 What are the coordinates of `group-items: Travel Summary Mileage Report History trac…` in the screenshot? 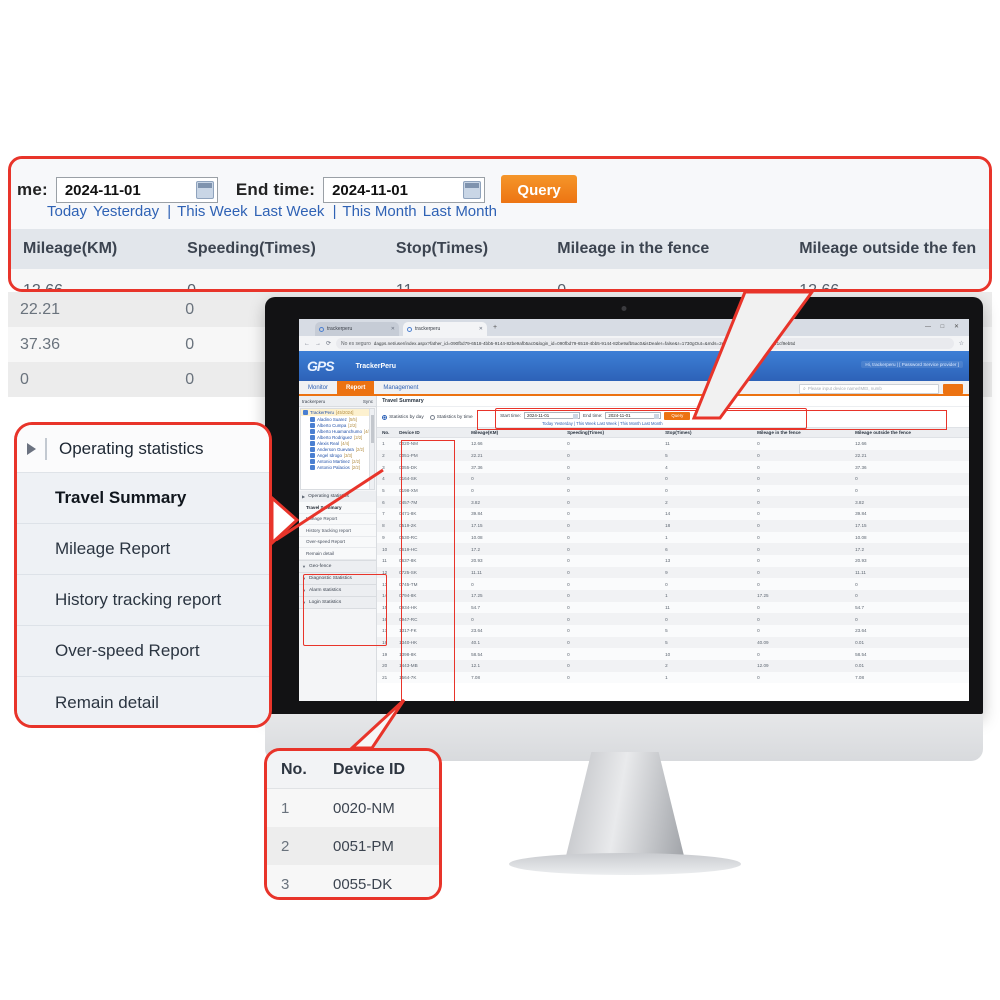 It's located at (338, 531).